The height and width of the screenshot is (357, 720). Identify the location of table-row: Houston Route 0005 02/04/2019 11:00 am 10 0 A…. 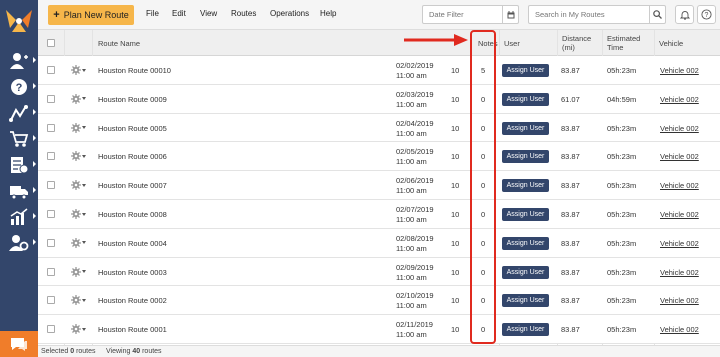
(379, 128).